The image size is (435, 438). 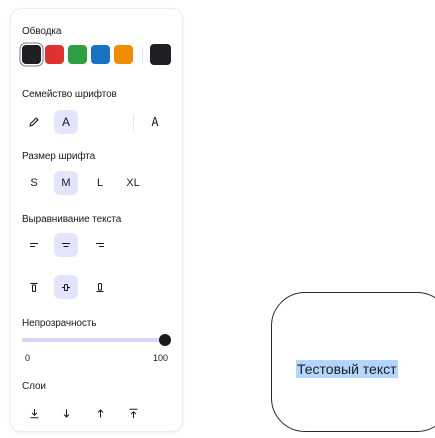 I want to click on stroke-color-blue, so click(x=100, y=54).